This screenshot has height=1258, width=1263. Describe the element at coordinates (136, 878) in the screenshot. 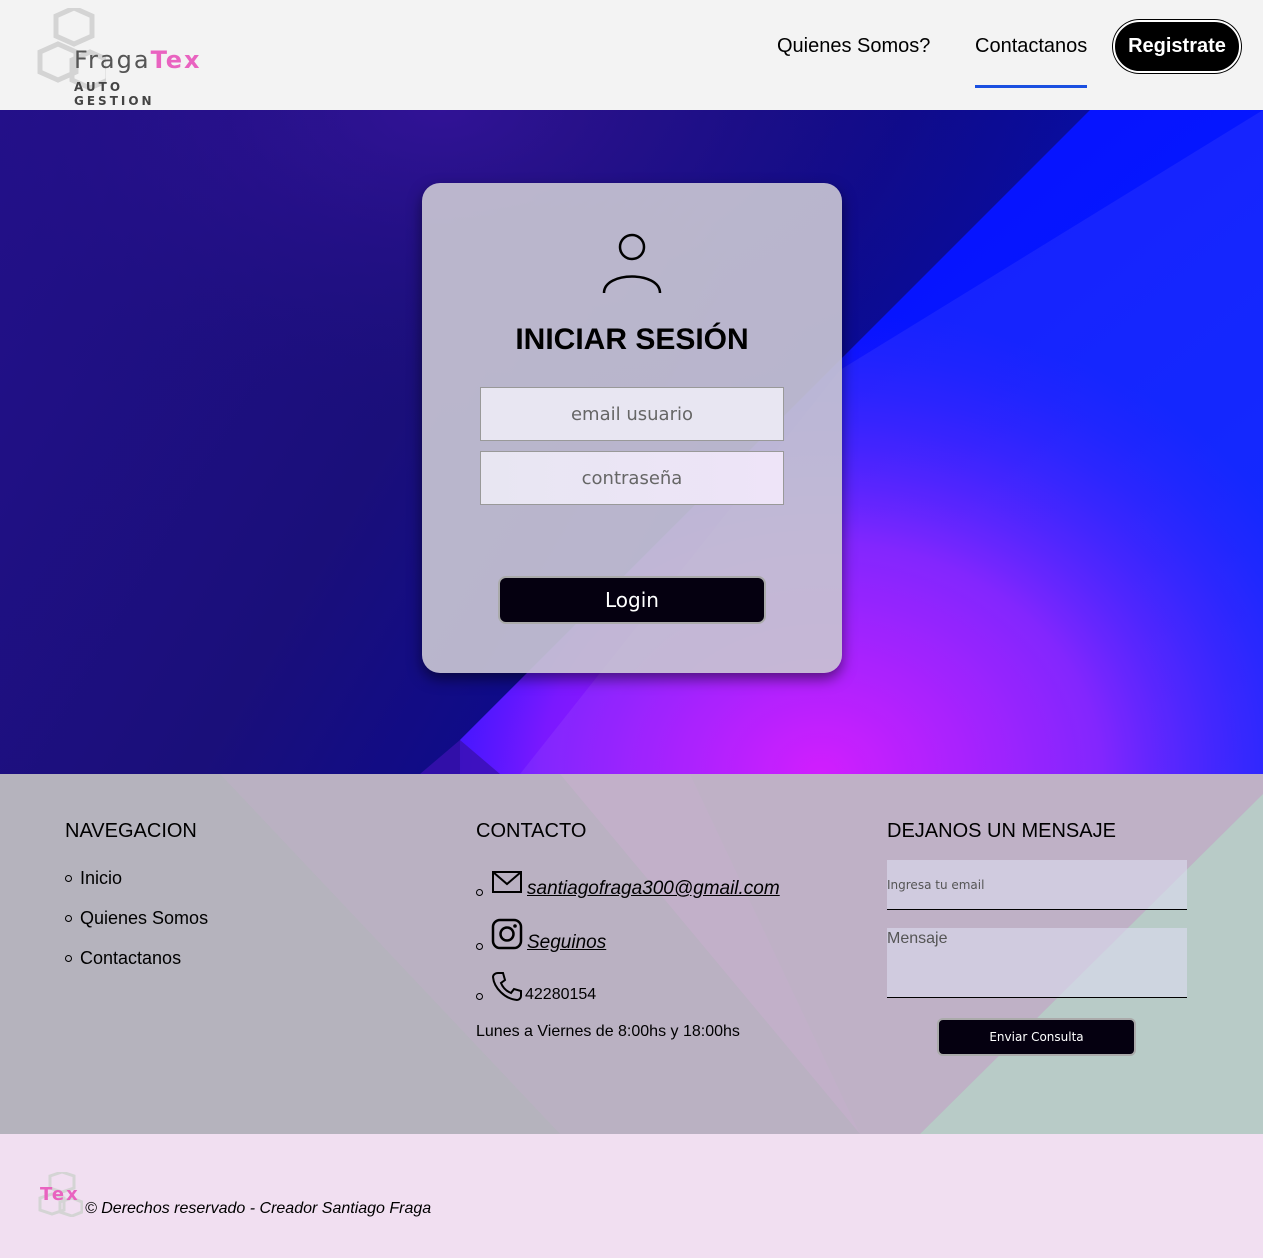

I see `footer-nav-item: Inicio` at that location.